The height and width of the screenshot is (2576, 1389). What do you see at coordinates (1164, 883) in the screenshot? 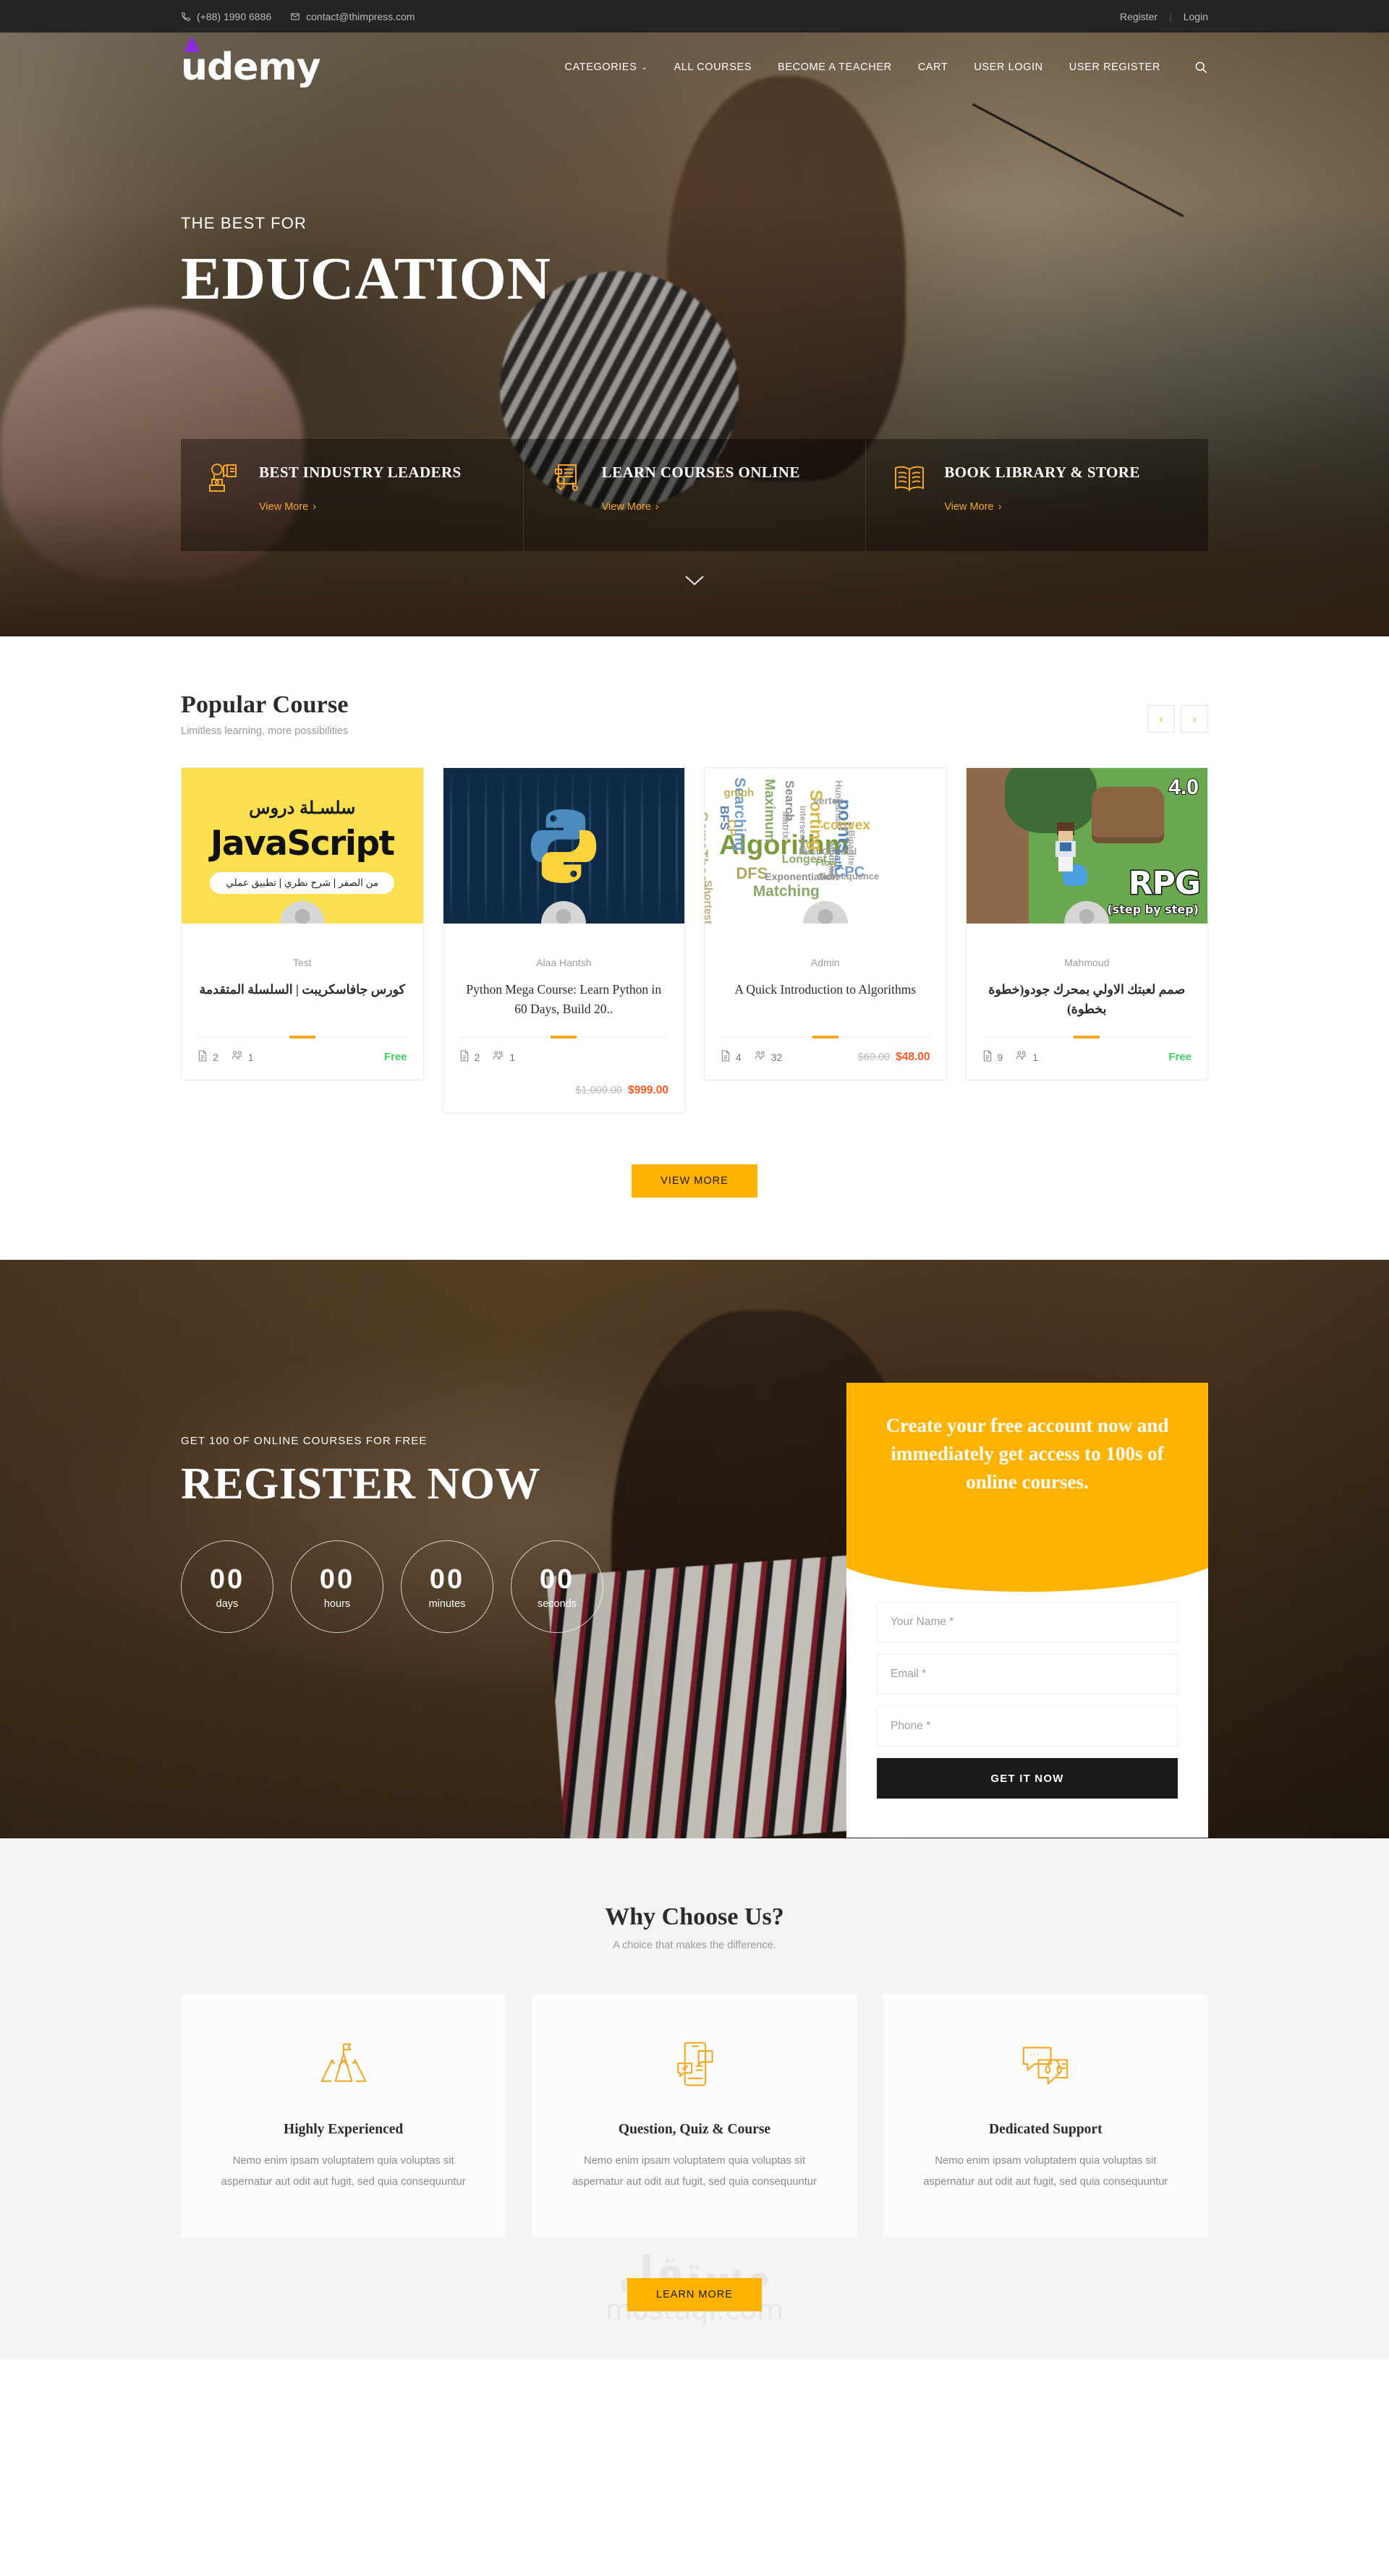
I see `cover-main-text: RPG` at bounding box center [1164, 883].